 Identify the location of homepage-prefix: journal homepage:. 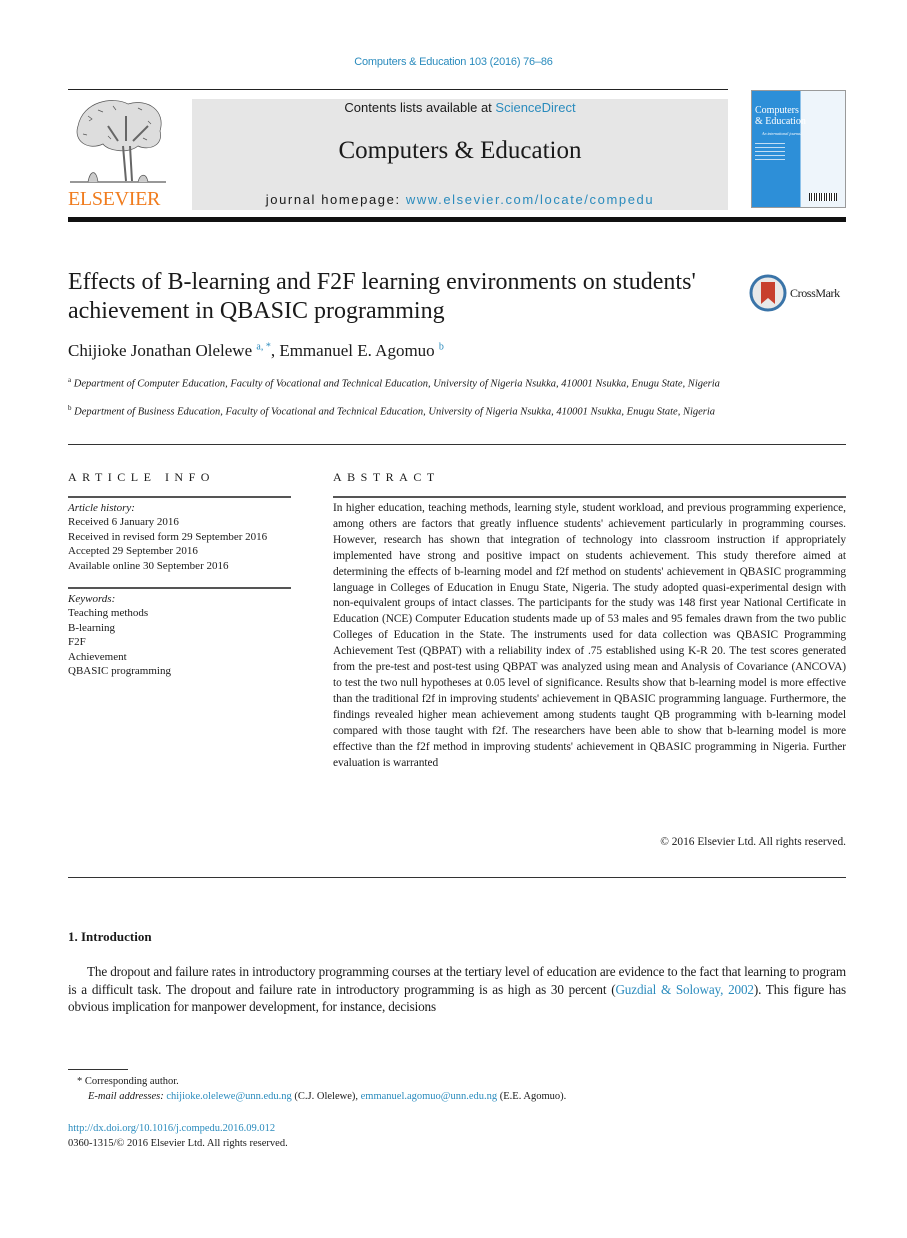
(335, 199).